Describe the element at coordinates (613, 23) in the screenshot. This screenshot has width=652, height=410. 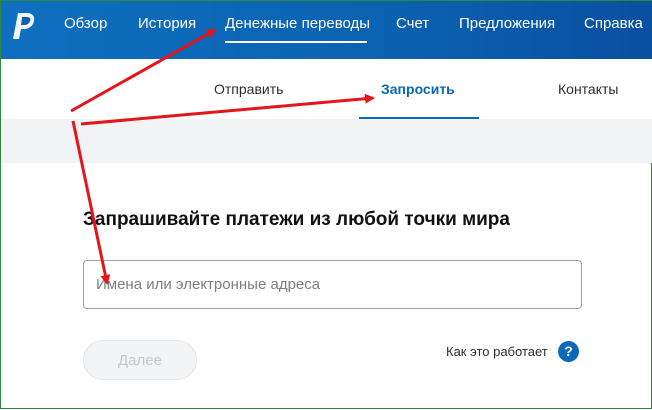
I see `nav-item-help: Справка` at that location.